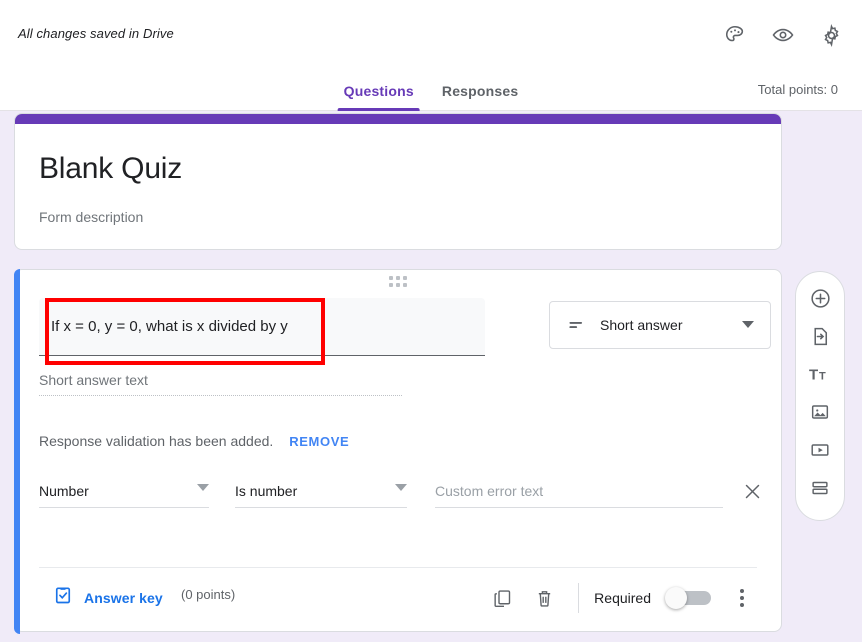 Image resolution: width=862 pixels, height=642 pixels. I want to click on validation-type-dropdown: Number, so click(124, 491).